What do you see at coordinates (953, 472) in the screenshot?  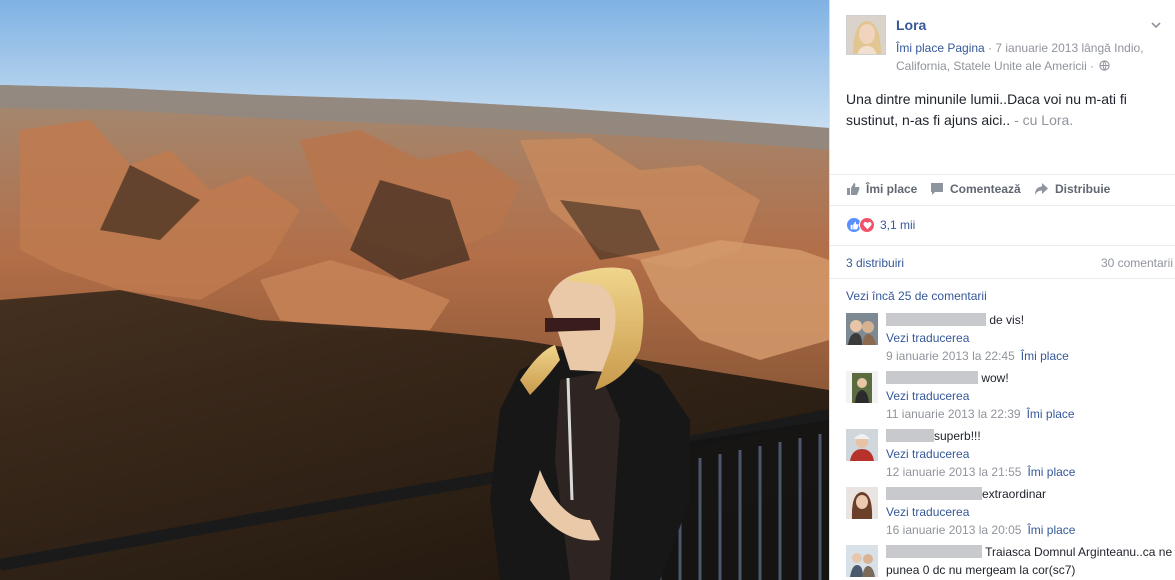 I see `comment-time: 12 ianuarie 2013 la 21:55` at bounding box center [953, 472].